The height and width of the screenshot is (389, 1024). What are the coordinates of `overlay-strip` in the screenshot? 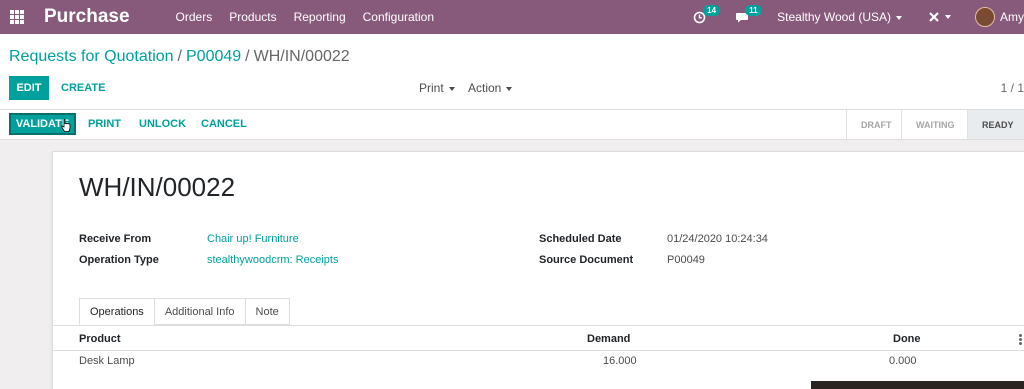 It's located at (917, 385).